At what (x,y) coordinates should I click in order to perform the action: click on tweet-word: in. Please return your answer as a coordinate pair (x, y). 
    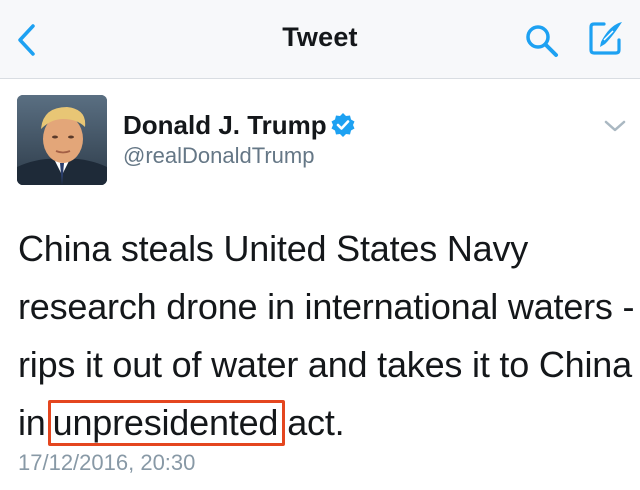
    Looking at the image, I should click on (32, 422).